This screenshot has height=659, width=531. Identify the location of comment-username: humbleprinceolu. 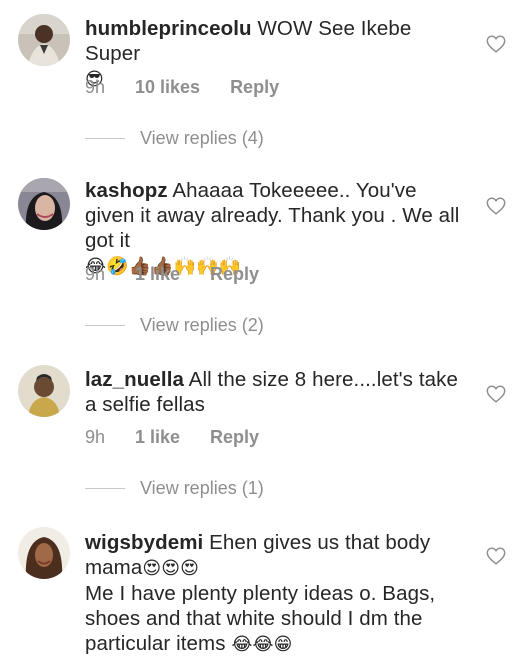
(168, 28).